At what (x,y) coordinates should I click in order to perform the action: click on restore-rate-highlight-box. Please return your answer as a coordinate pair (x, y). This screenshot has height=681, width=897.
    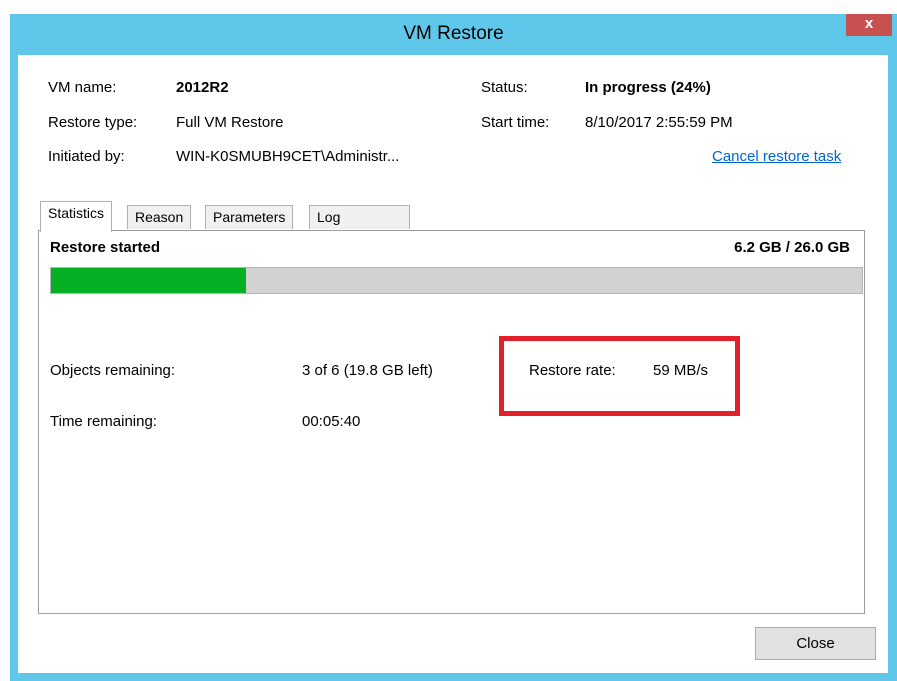
    Looking at the image, I should click on (619, 376).